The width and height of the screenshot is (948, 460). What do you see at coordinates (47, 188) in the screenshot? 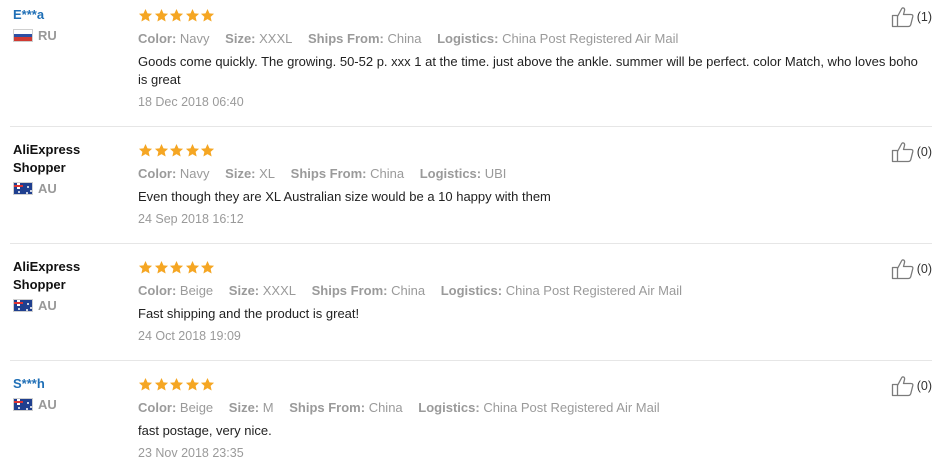
I see `country-code: AU` at bounding box center [47, 188].